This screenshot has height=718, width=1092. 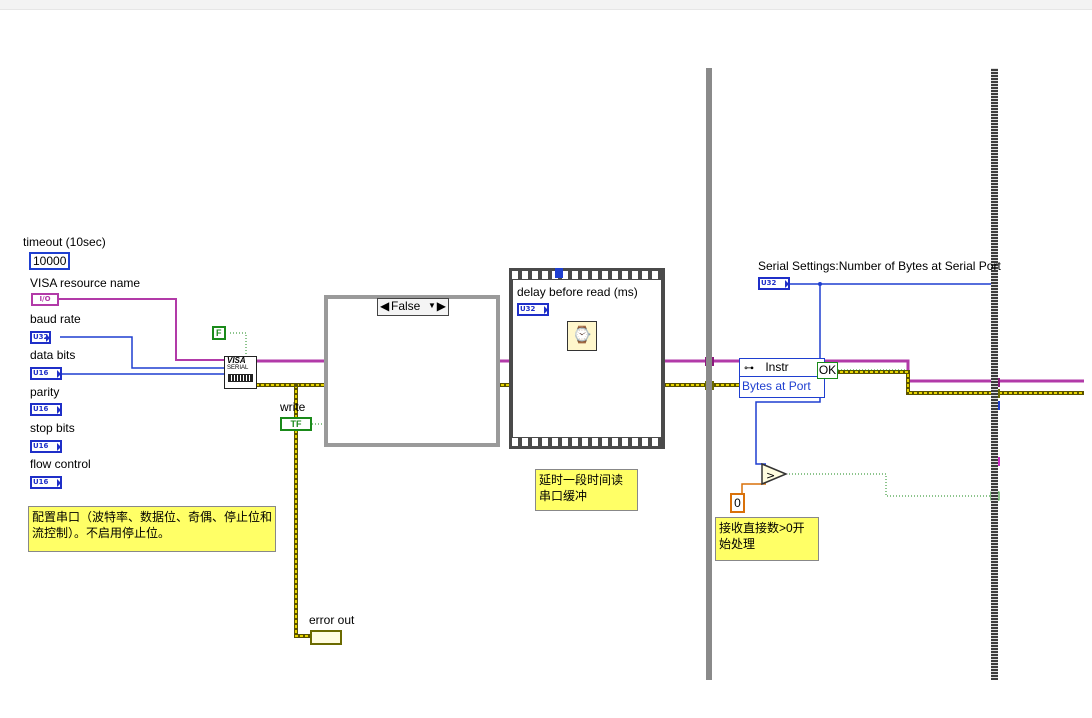 I want to click on flow-control-terminal: U16, so click(x=46, y=482).